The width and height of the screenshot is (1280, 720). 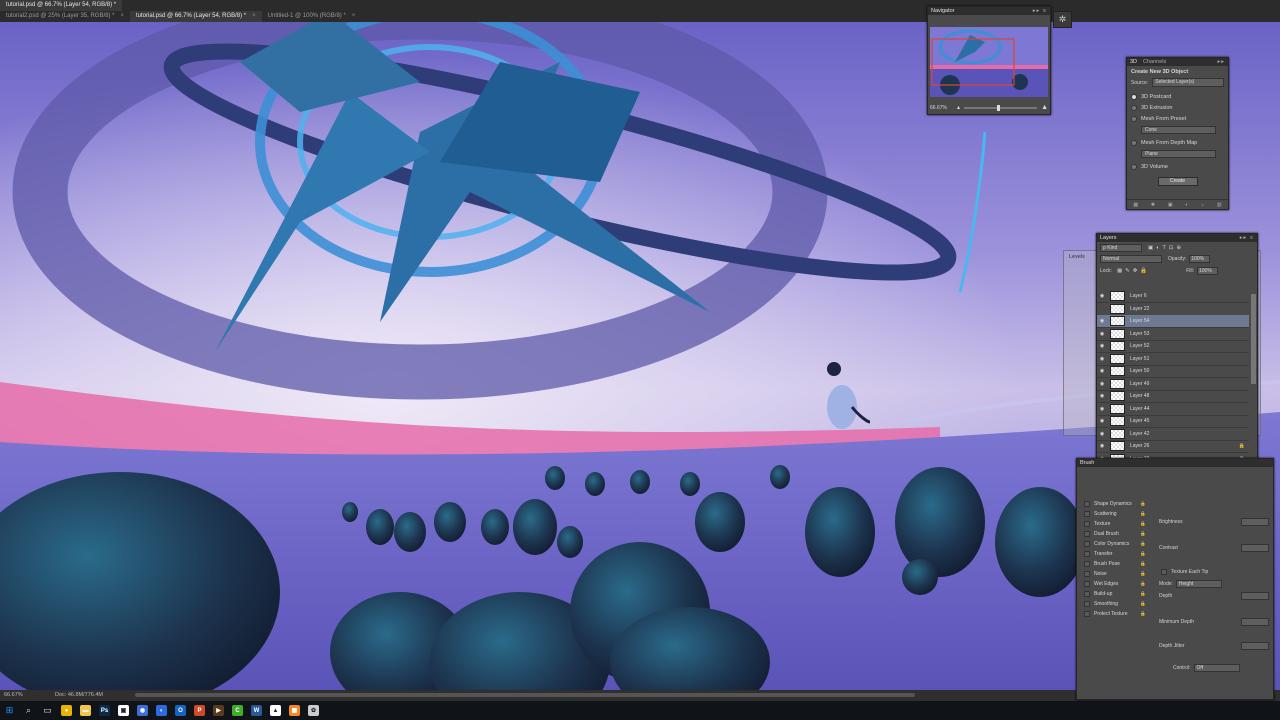 I want to click on trash-icon: ▥, so click(x=1219, y=205).